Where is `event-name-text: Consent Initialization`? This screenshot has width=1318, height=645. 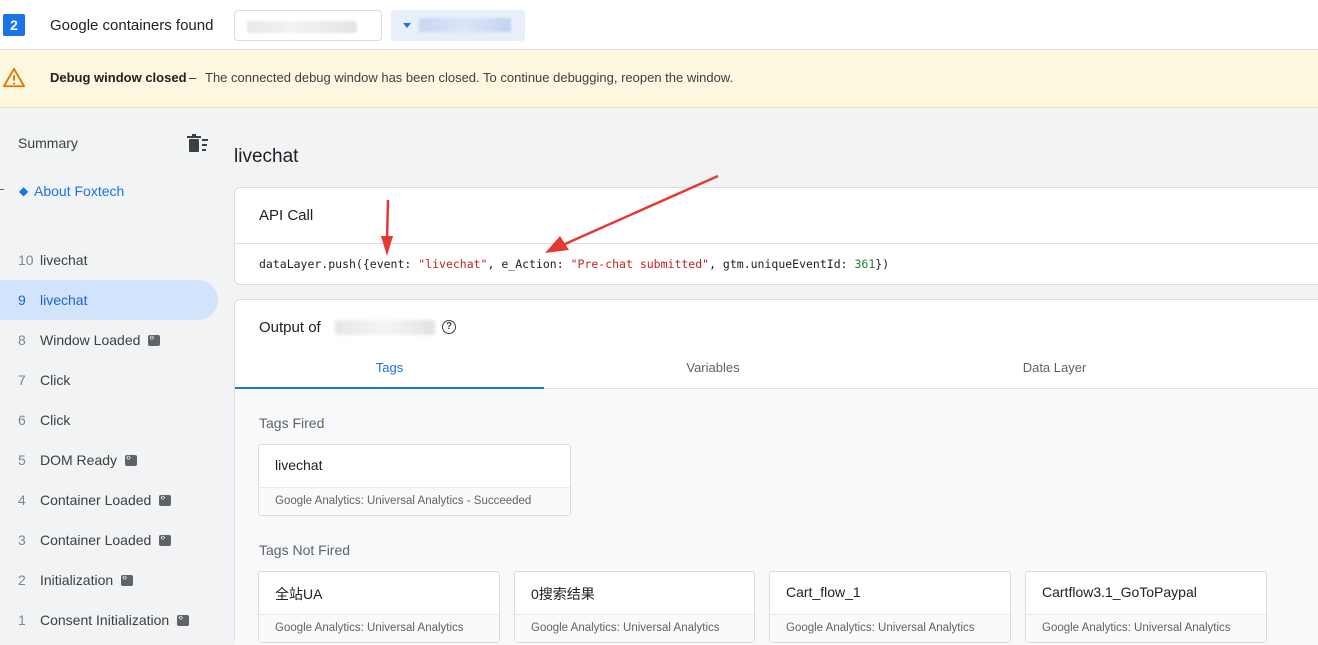
event-name-text: Consent Initialization is located at coordinates (105, 620).